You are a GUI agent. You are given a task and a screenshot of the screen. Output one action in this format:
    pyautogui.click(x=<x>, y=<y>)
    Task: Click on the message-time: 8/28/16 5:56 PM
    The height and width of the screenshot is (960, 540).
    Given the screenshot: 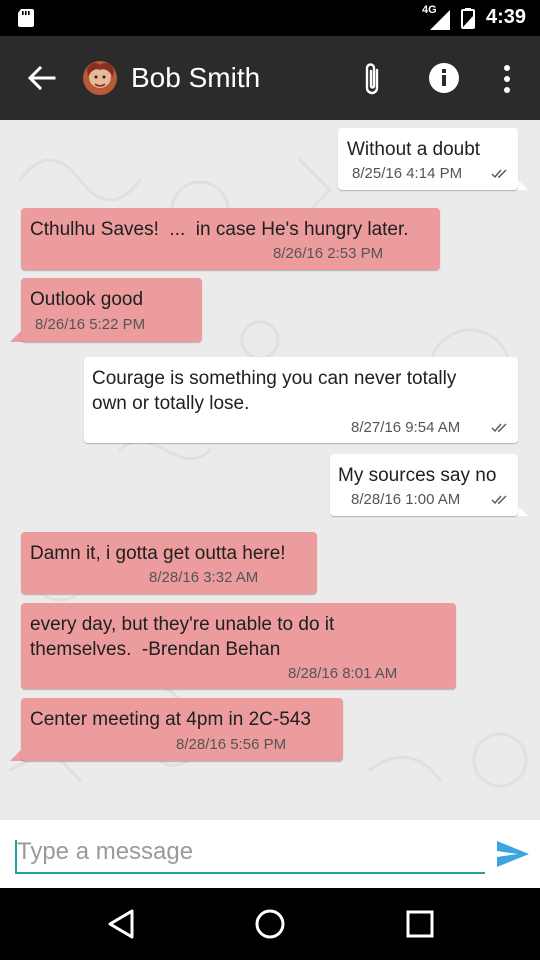 What is the action you would take?
    pyautogui.click(x=231, y=744)
    